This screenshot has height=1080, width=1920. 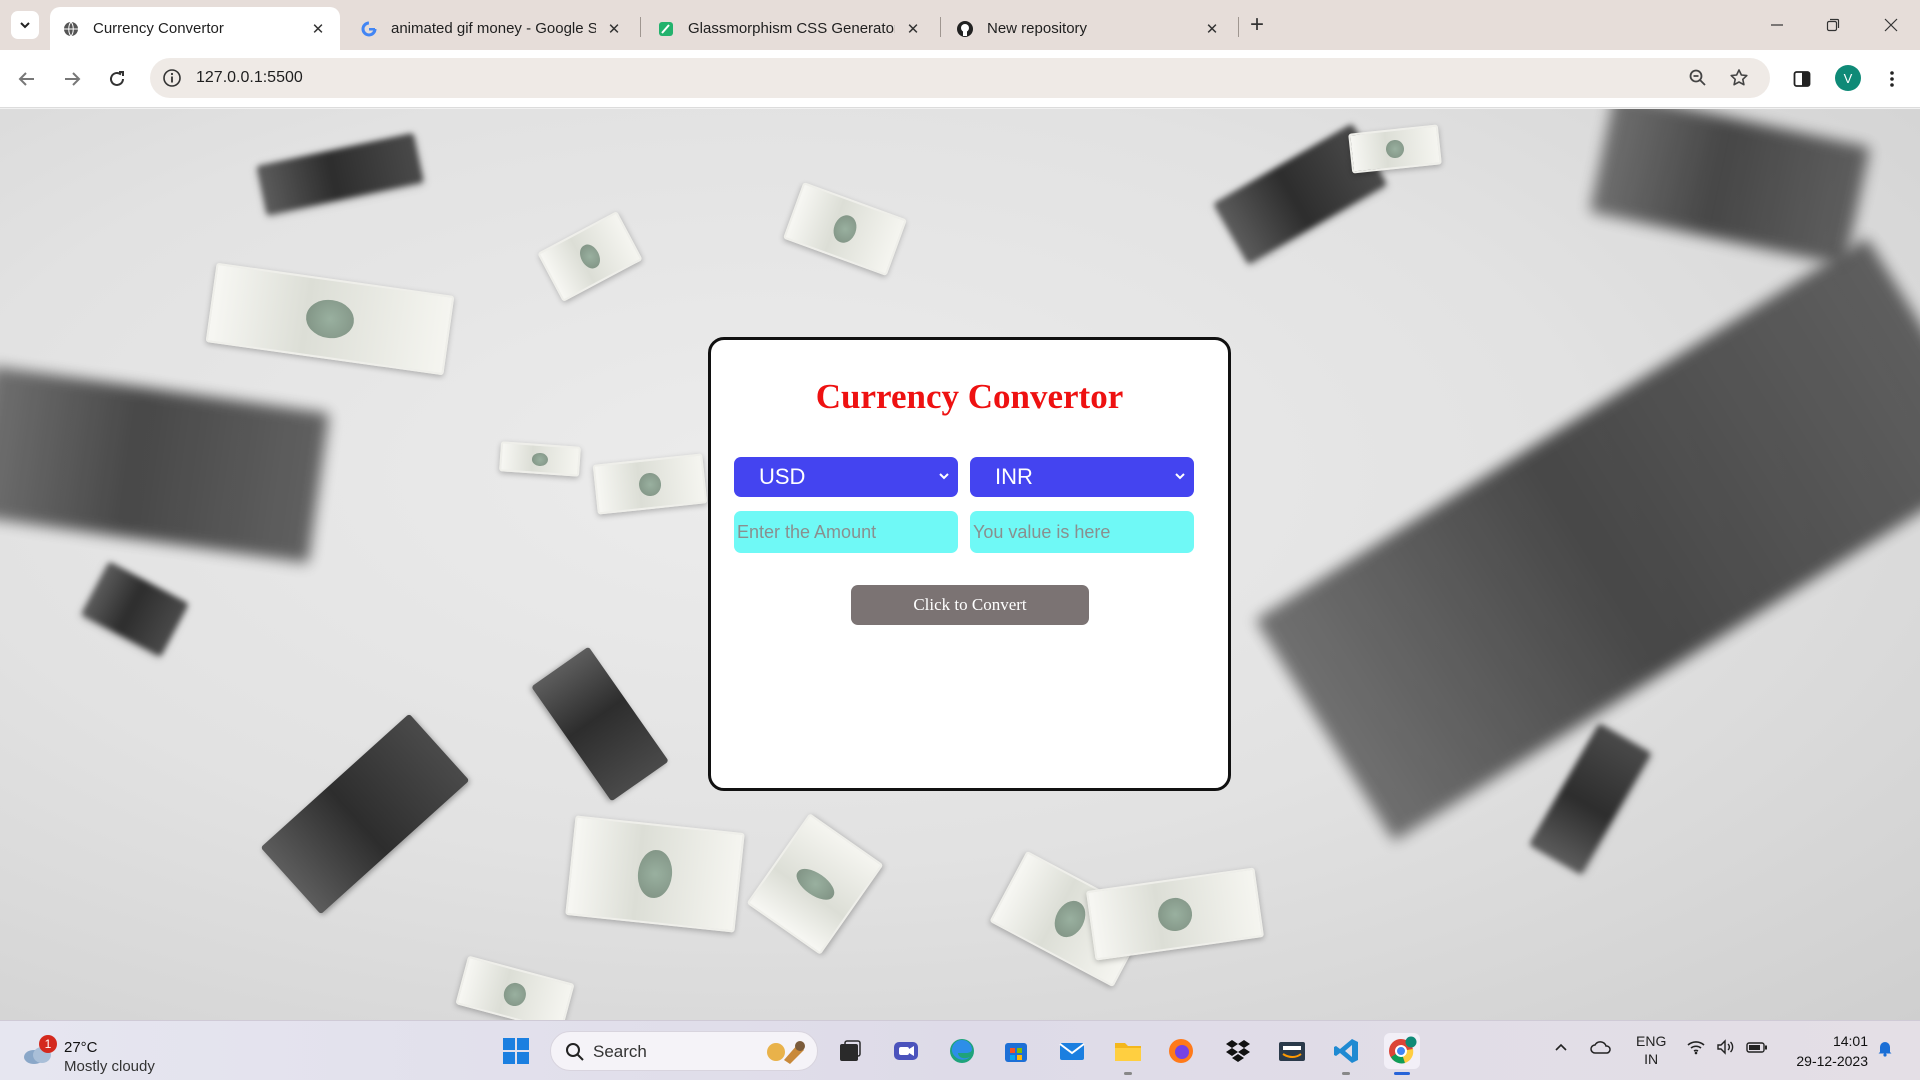 What do you see at coordinates (1037, 28) in the screenshot?
I see `tab-title: New repository` at bounding box center [1037, 28].